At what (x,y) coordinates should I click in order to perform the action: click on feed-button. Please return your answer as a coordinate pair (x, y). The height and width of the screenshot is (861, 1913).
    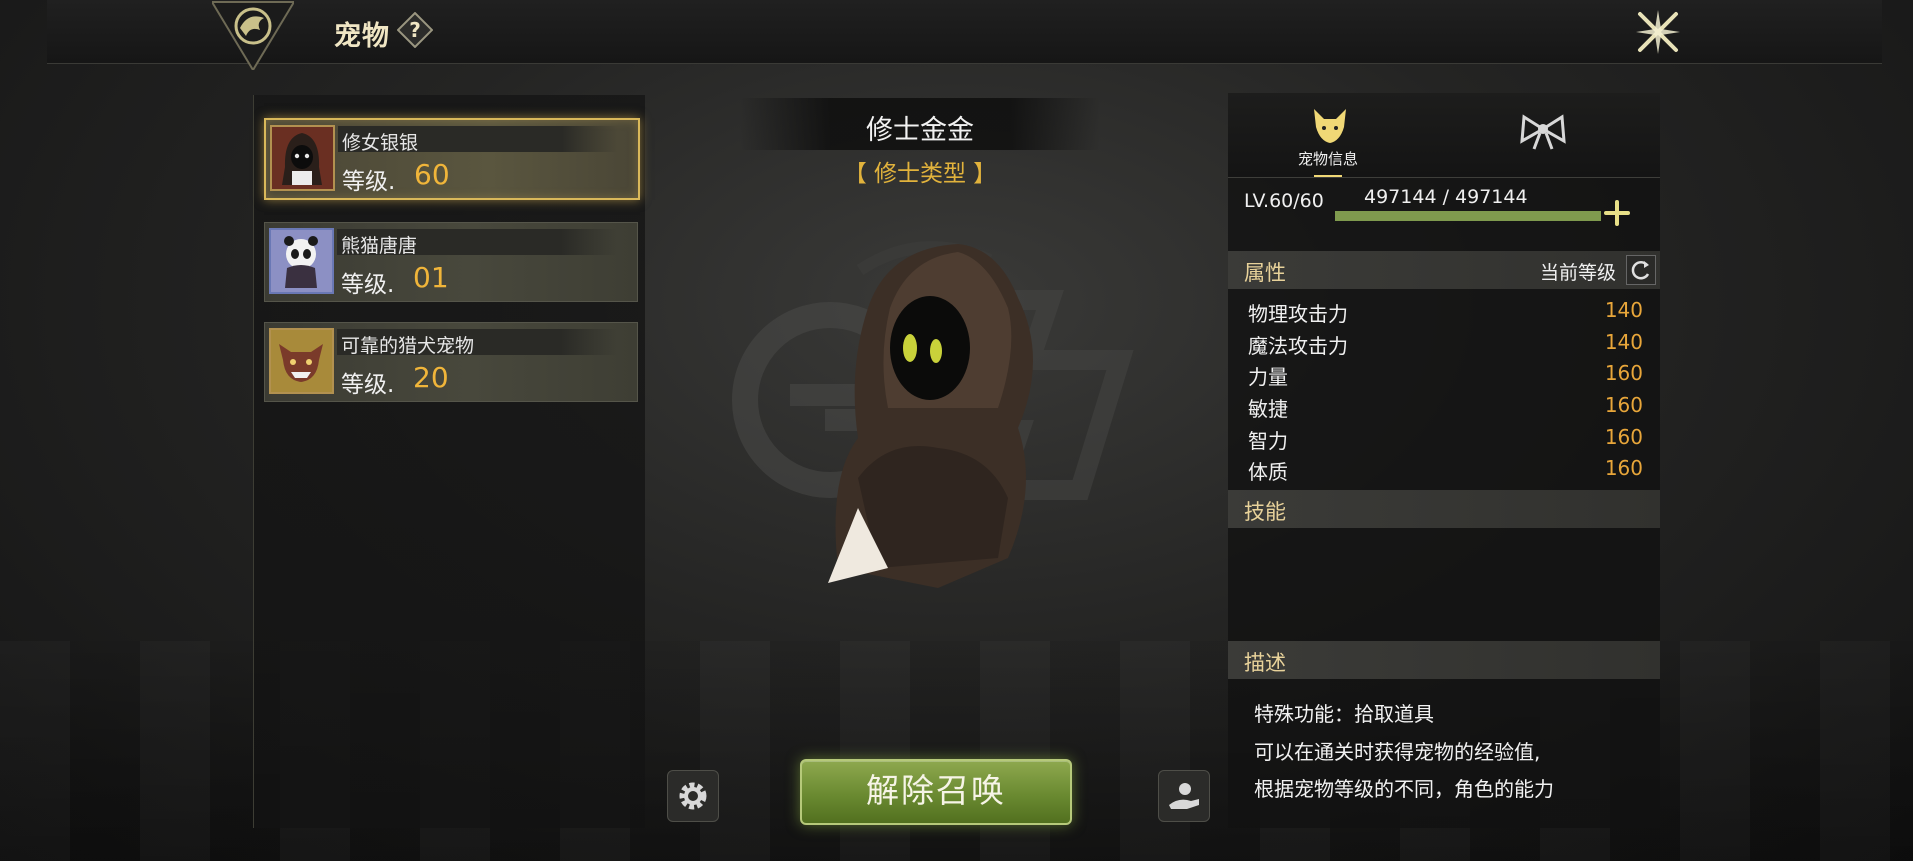
    Looking at the image, I should click on (1184, 796).